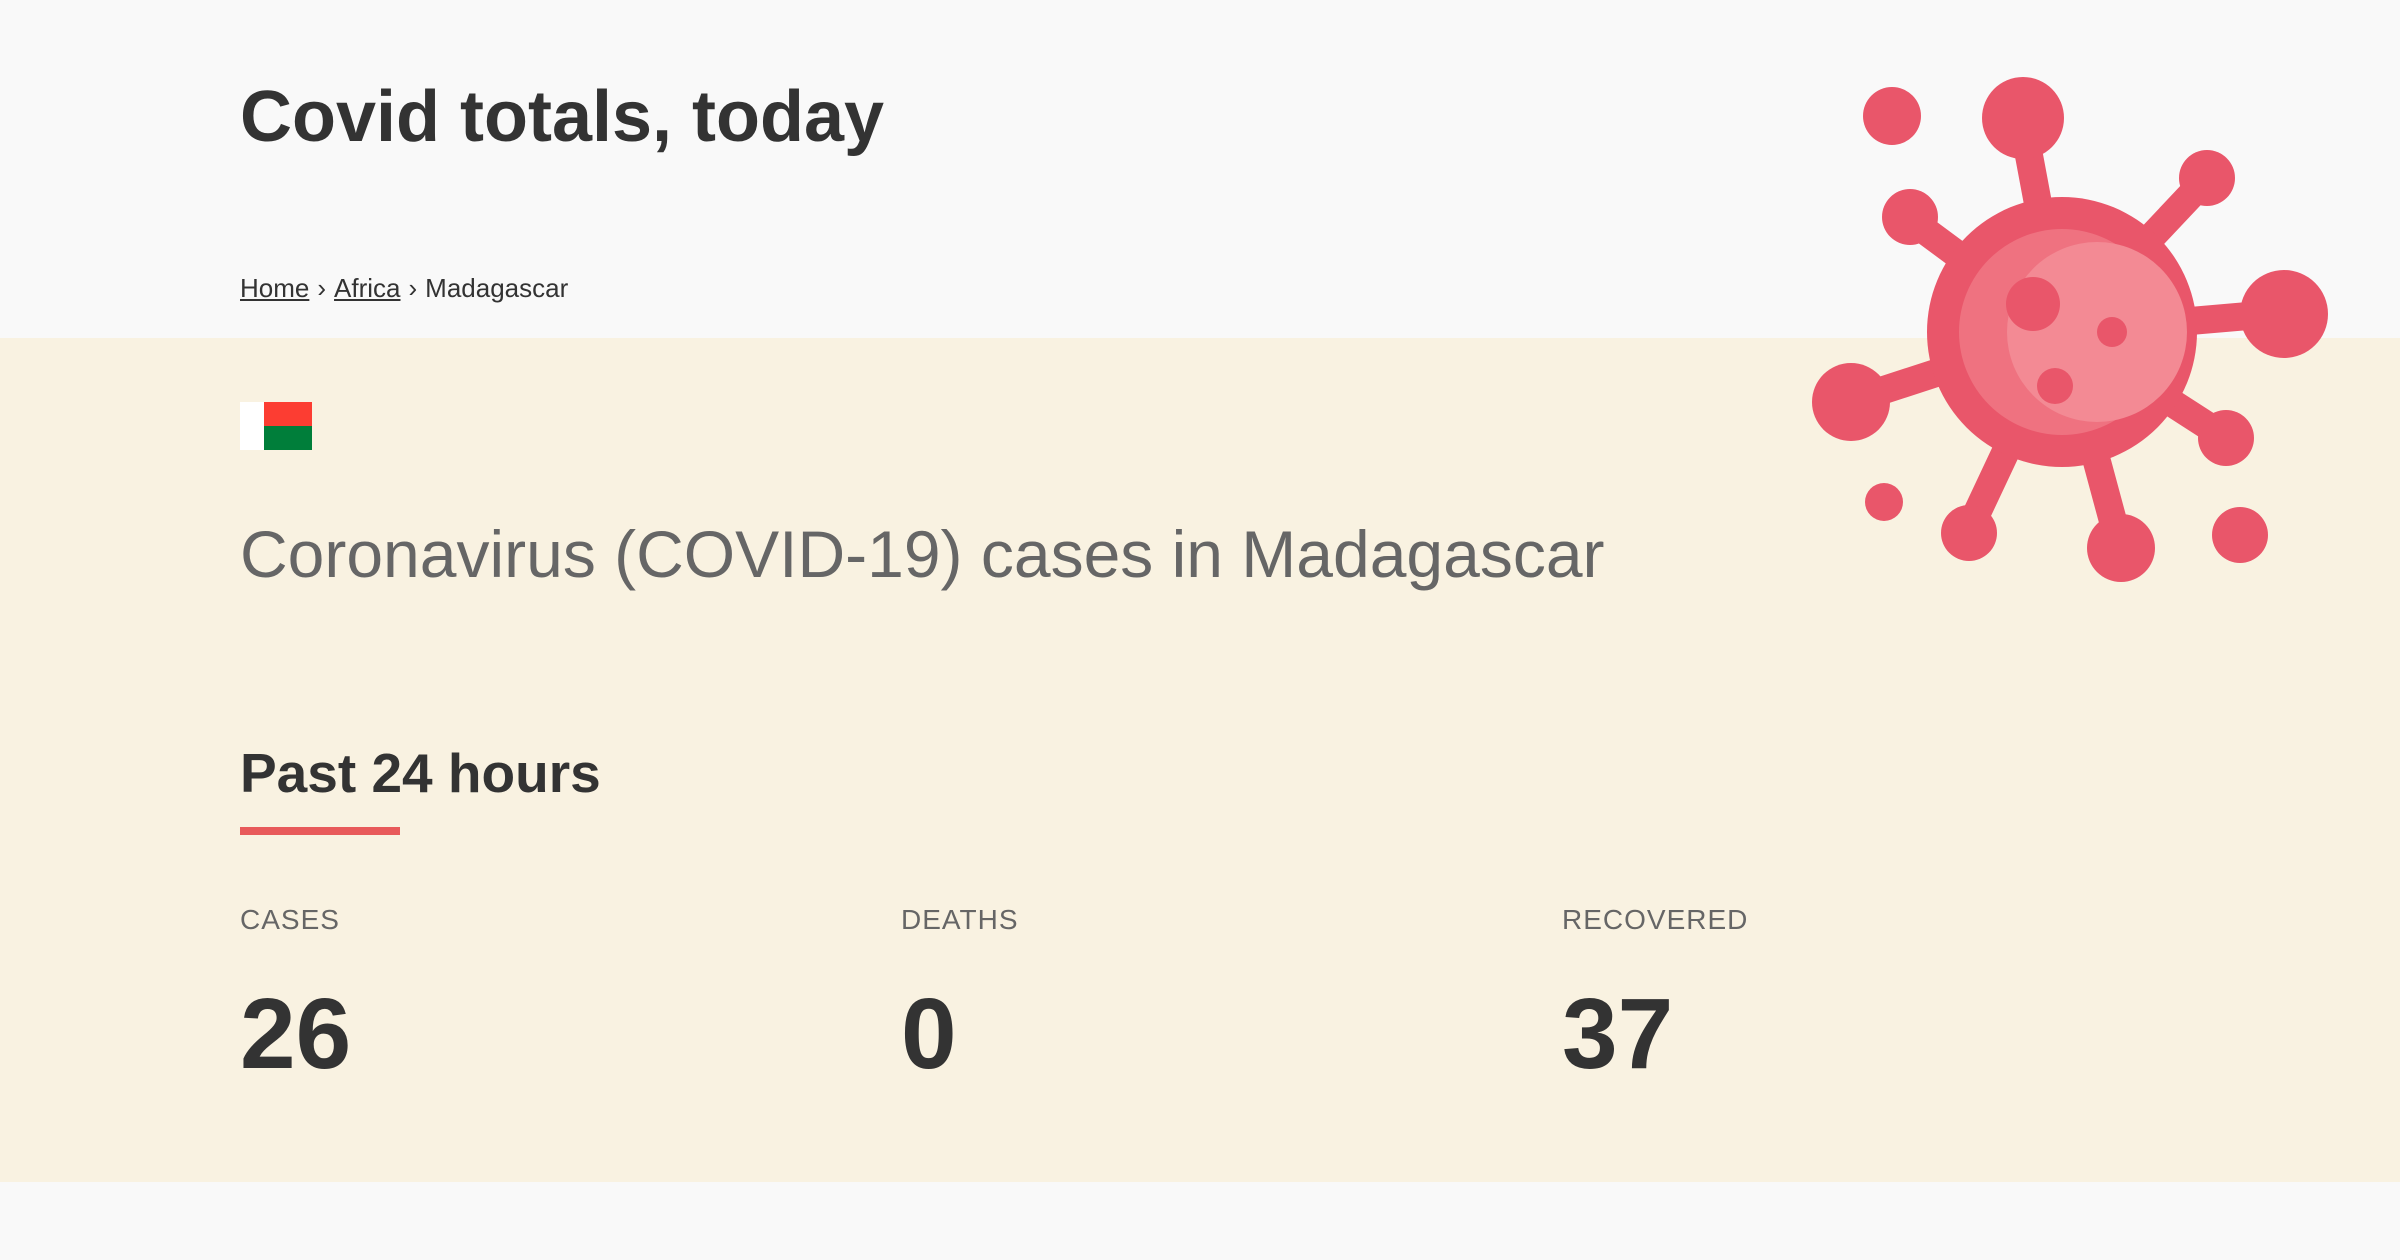 This screenshot has width=2400, height=1260. I want to click on virus-icon, so click(2070, 329).